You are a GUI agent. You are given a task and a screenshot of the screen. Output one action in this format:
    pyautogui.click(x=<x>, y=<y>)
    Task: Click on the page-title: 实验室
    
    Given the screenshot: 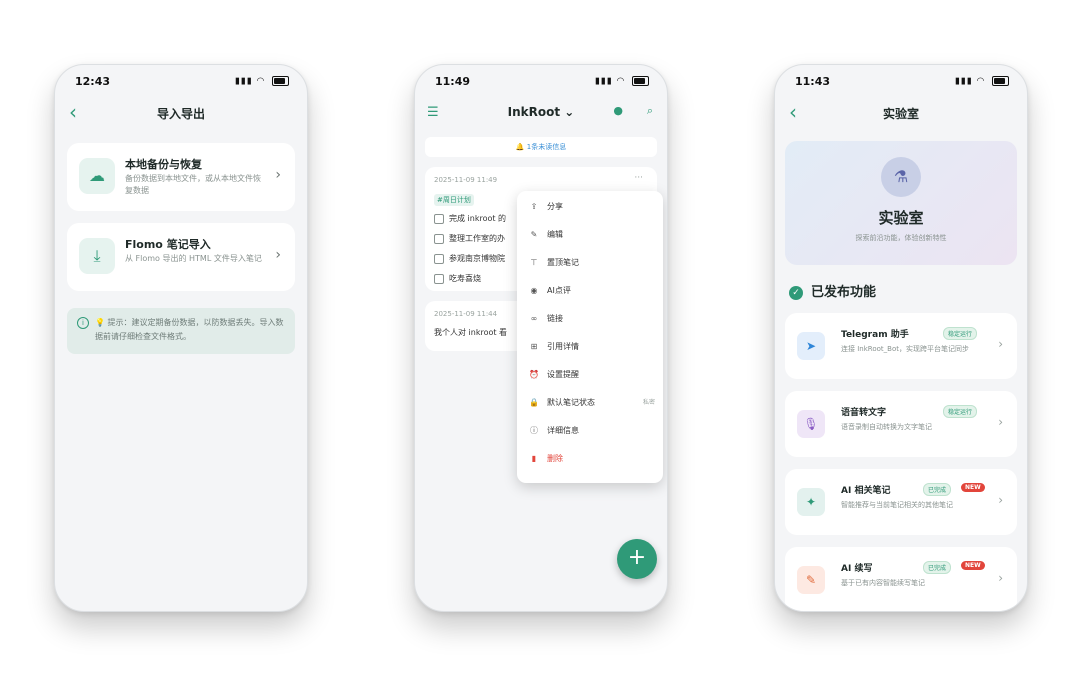 What is the action you would take?
    pyautogui.click(x=900, y=114)
    